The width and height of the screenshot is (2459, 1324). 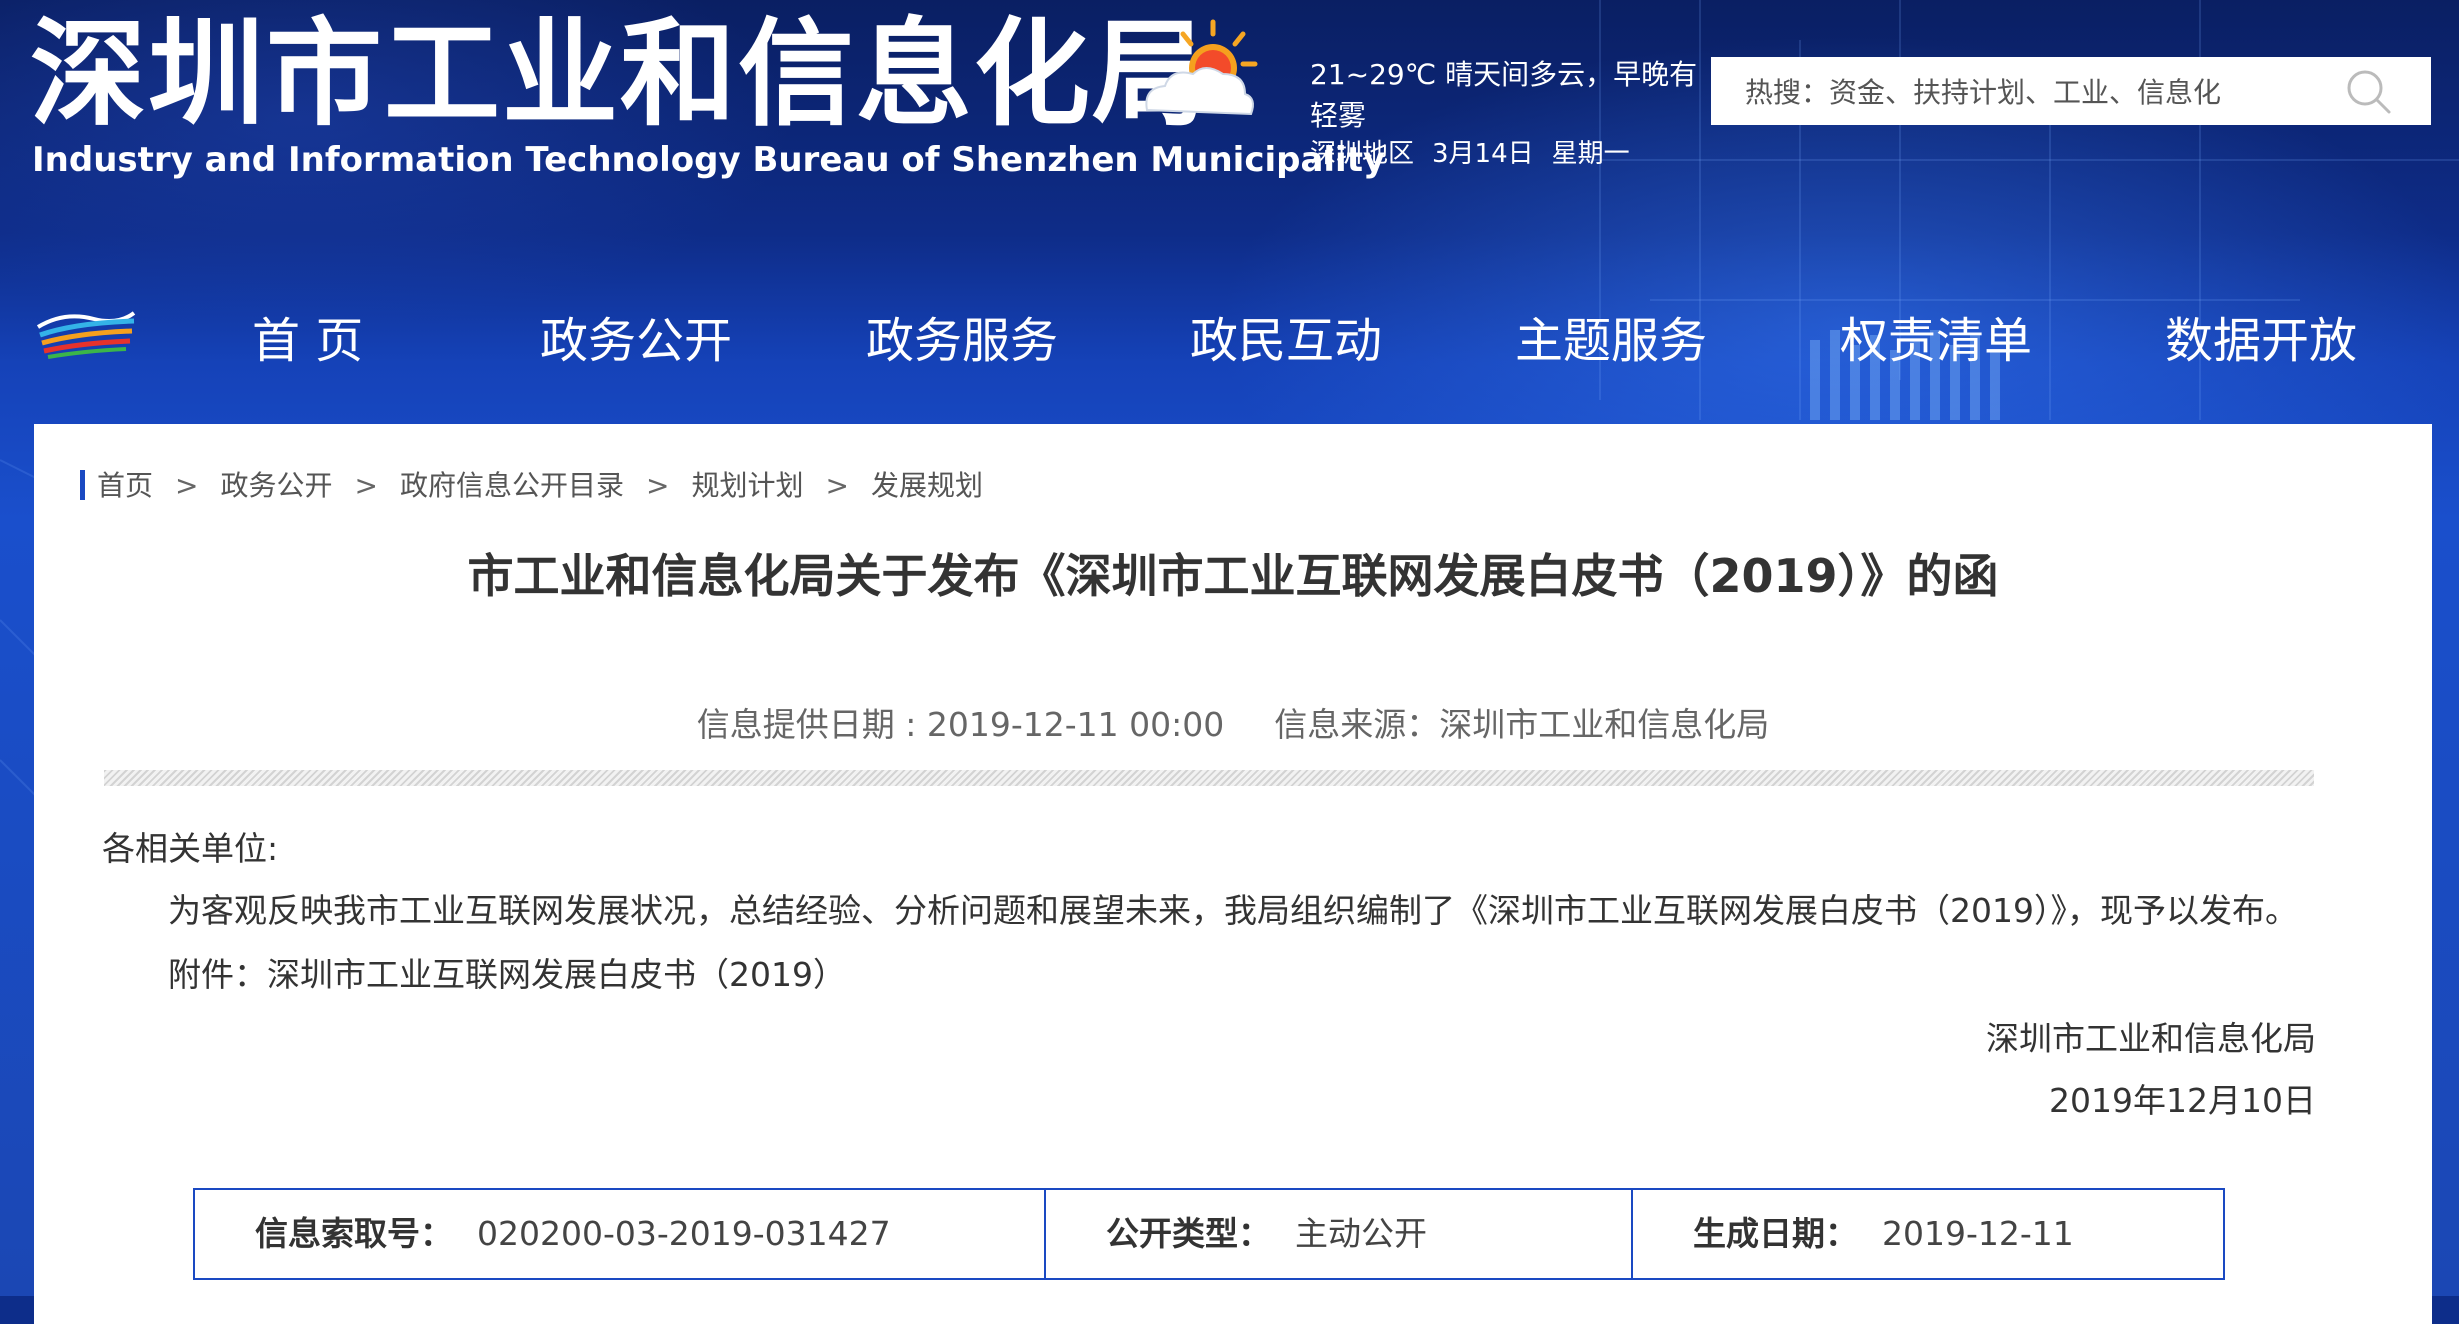 I want to click on shenzhen-logo-icon, so click(x=86, y=331).